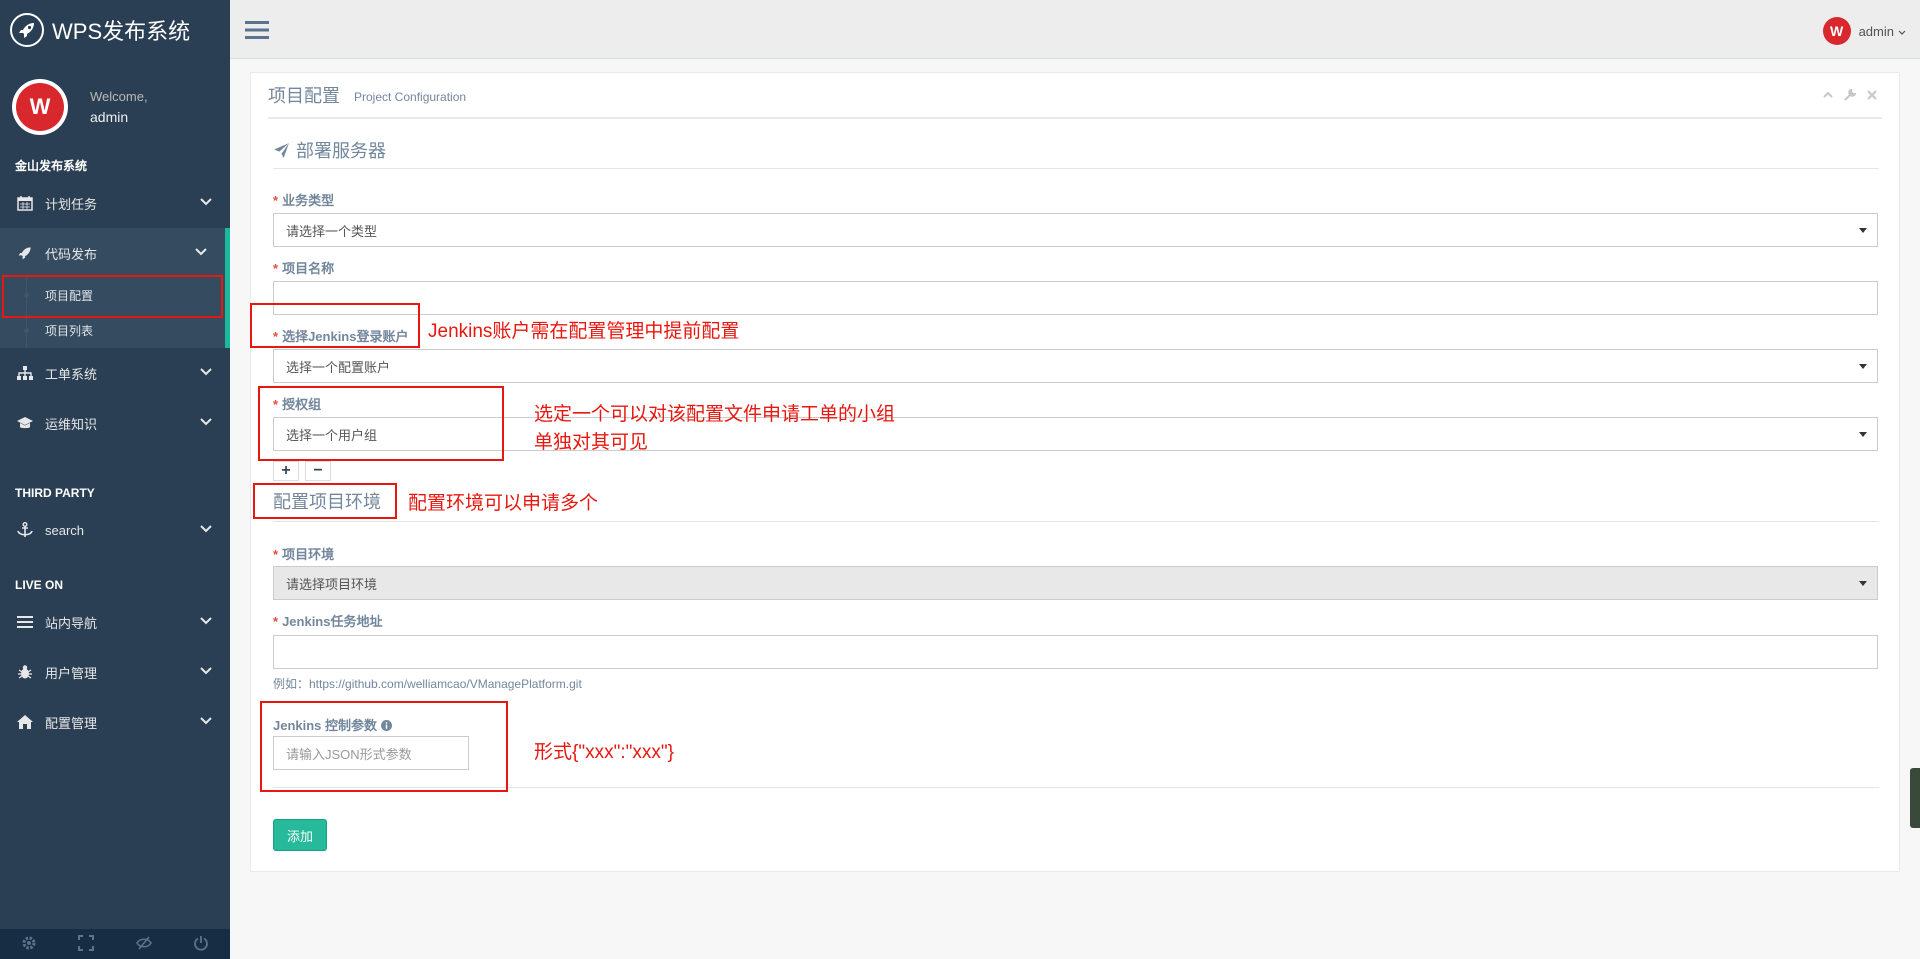 This screenshot has width=1920, height=959. Describe the element at coordinates (71, 723) in the screenshot. I see `sidebar-item-label: 配置管理` at that location.